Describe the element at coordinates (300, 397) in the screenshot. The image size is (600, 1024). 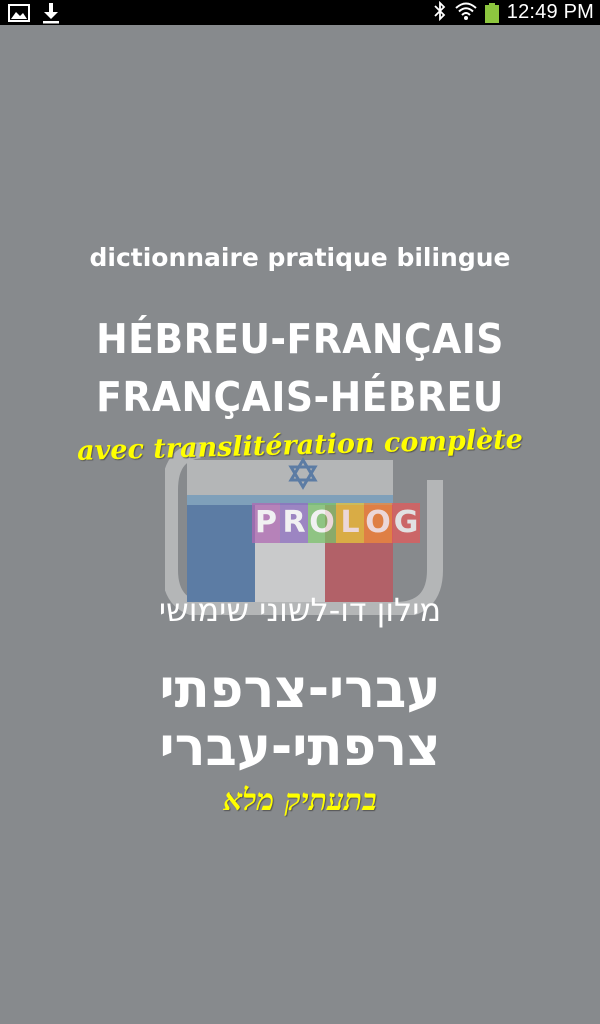
I see `title-french-line-2: FRANÇAIS-HÉBREU` at that location.